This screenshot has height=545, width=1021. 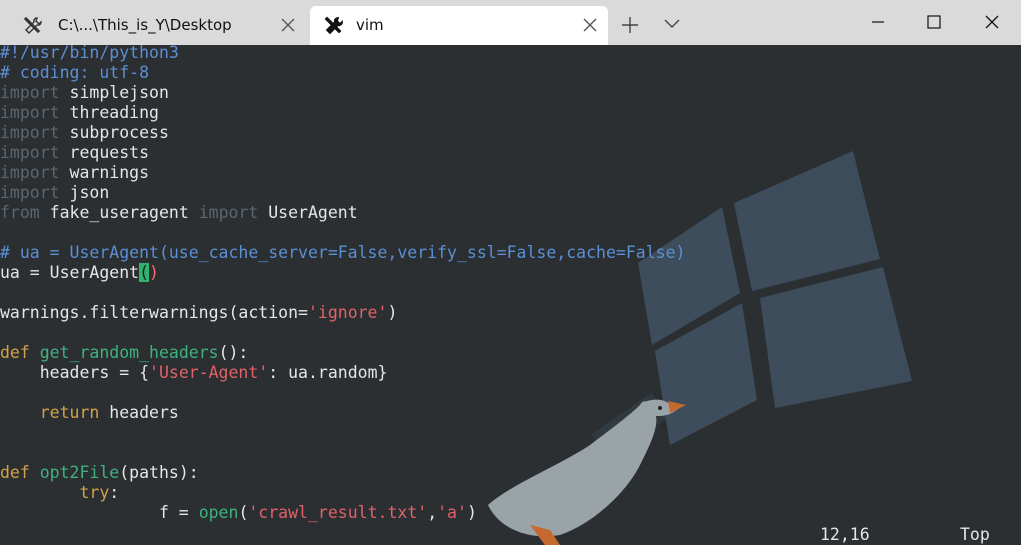 I want to click on code-line: import simplejson, so click(x=342, y=93).